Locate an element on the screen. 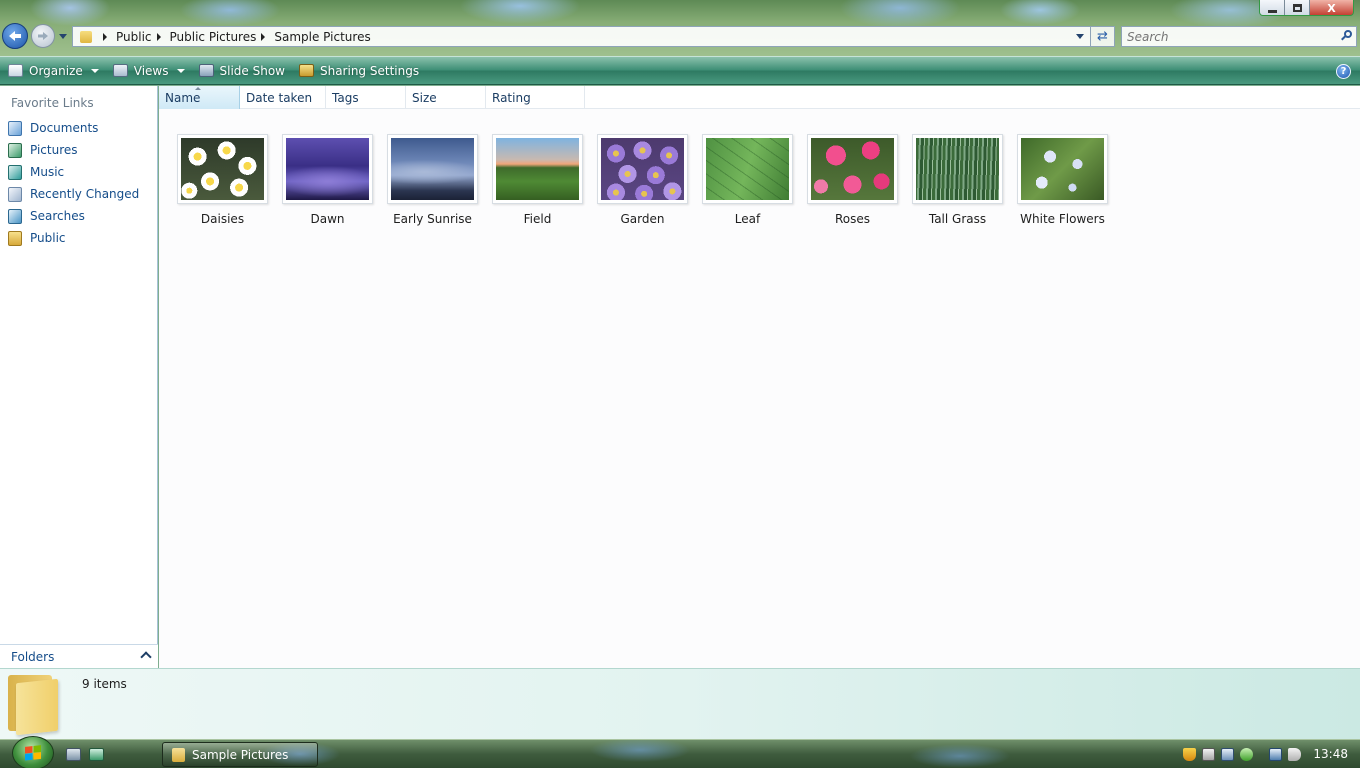  search-input is located at coordinates (1227, 36).